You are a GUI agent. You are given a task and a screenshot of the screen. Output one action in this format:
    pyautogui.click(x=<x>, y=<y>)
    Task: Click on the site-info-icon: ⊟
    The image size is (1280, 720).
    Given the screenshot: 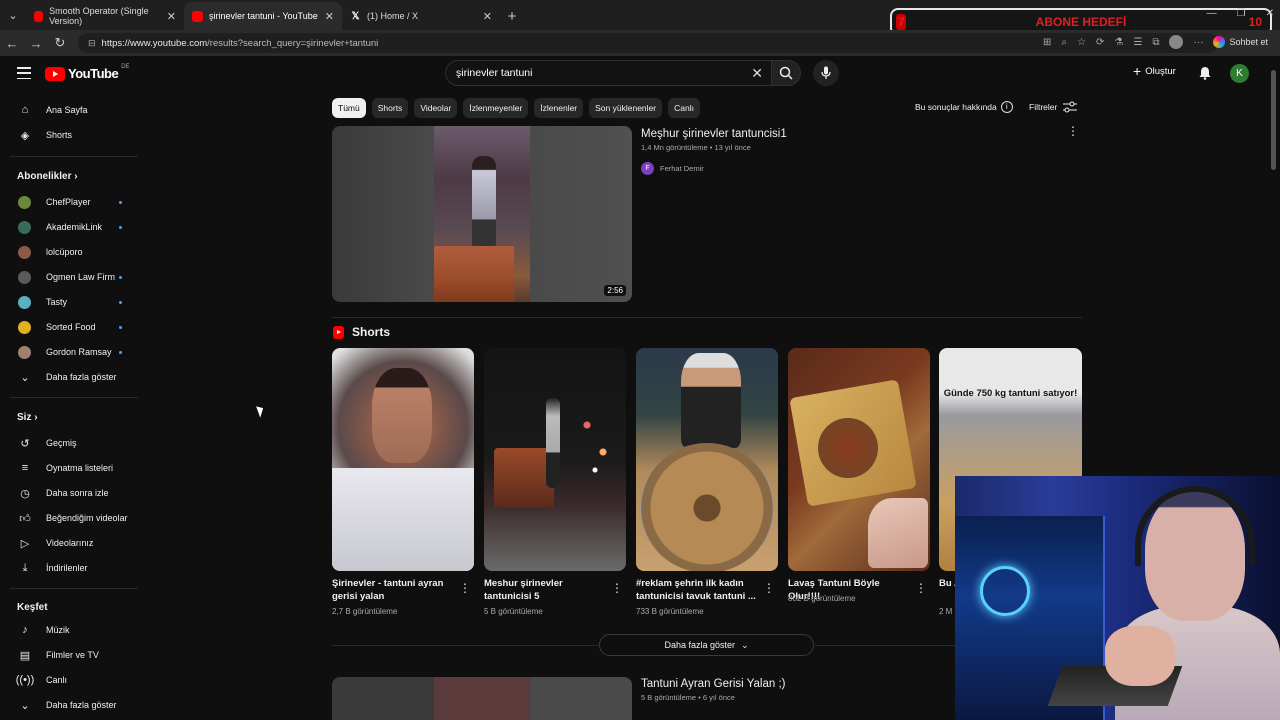 What is the action you would take?
    pyautogui.click(x=92, y=43)
    